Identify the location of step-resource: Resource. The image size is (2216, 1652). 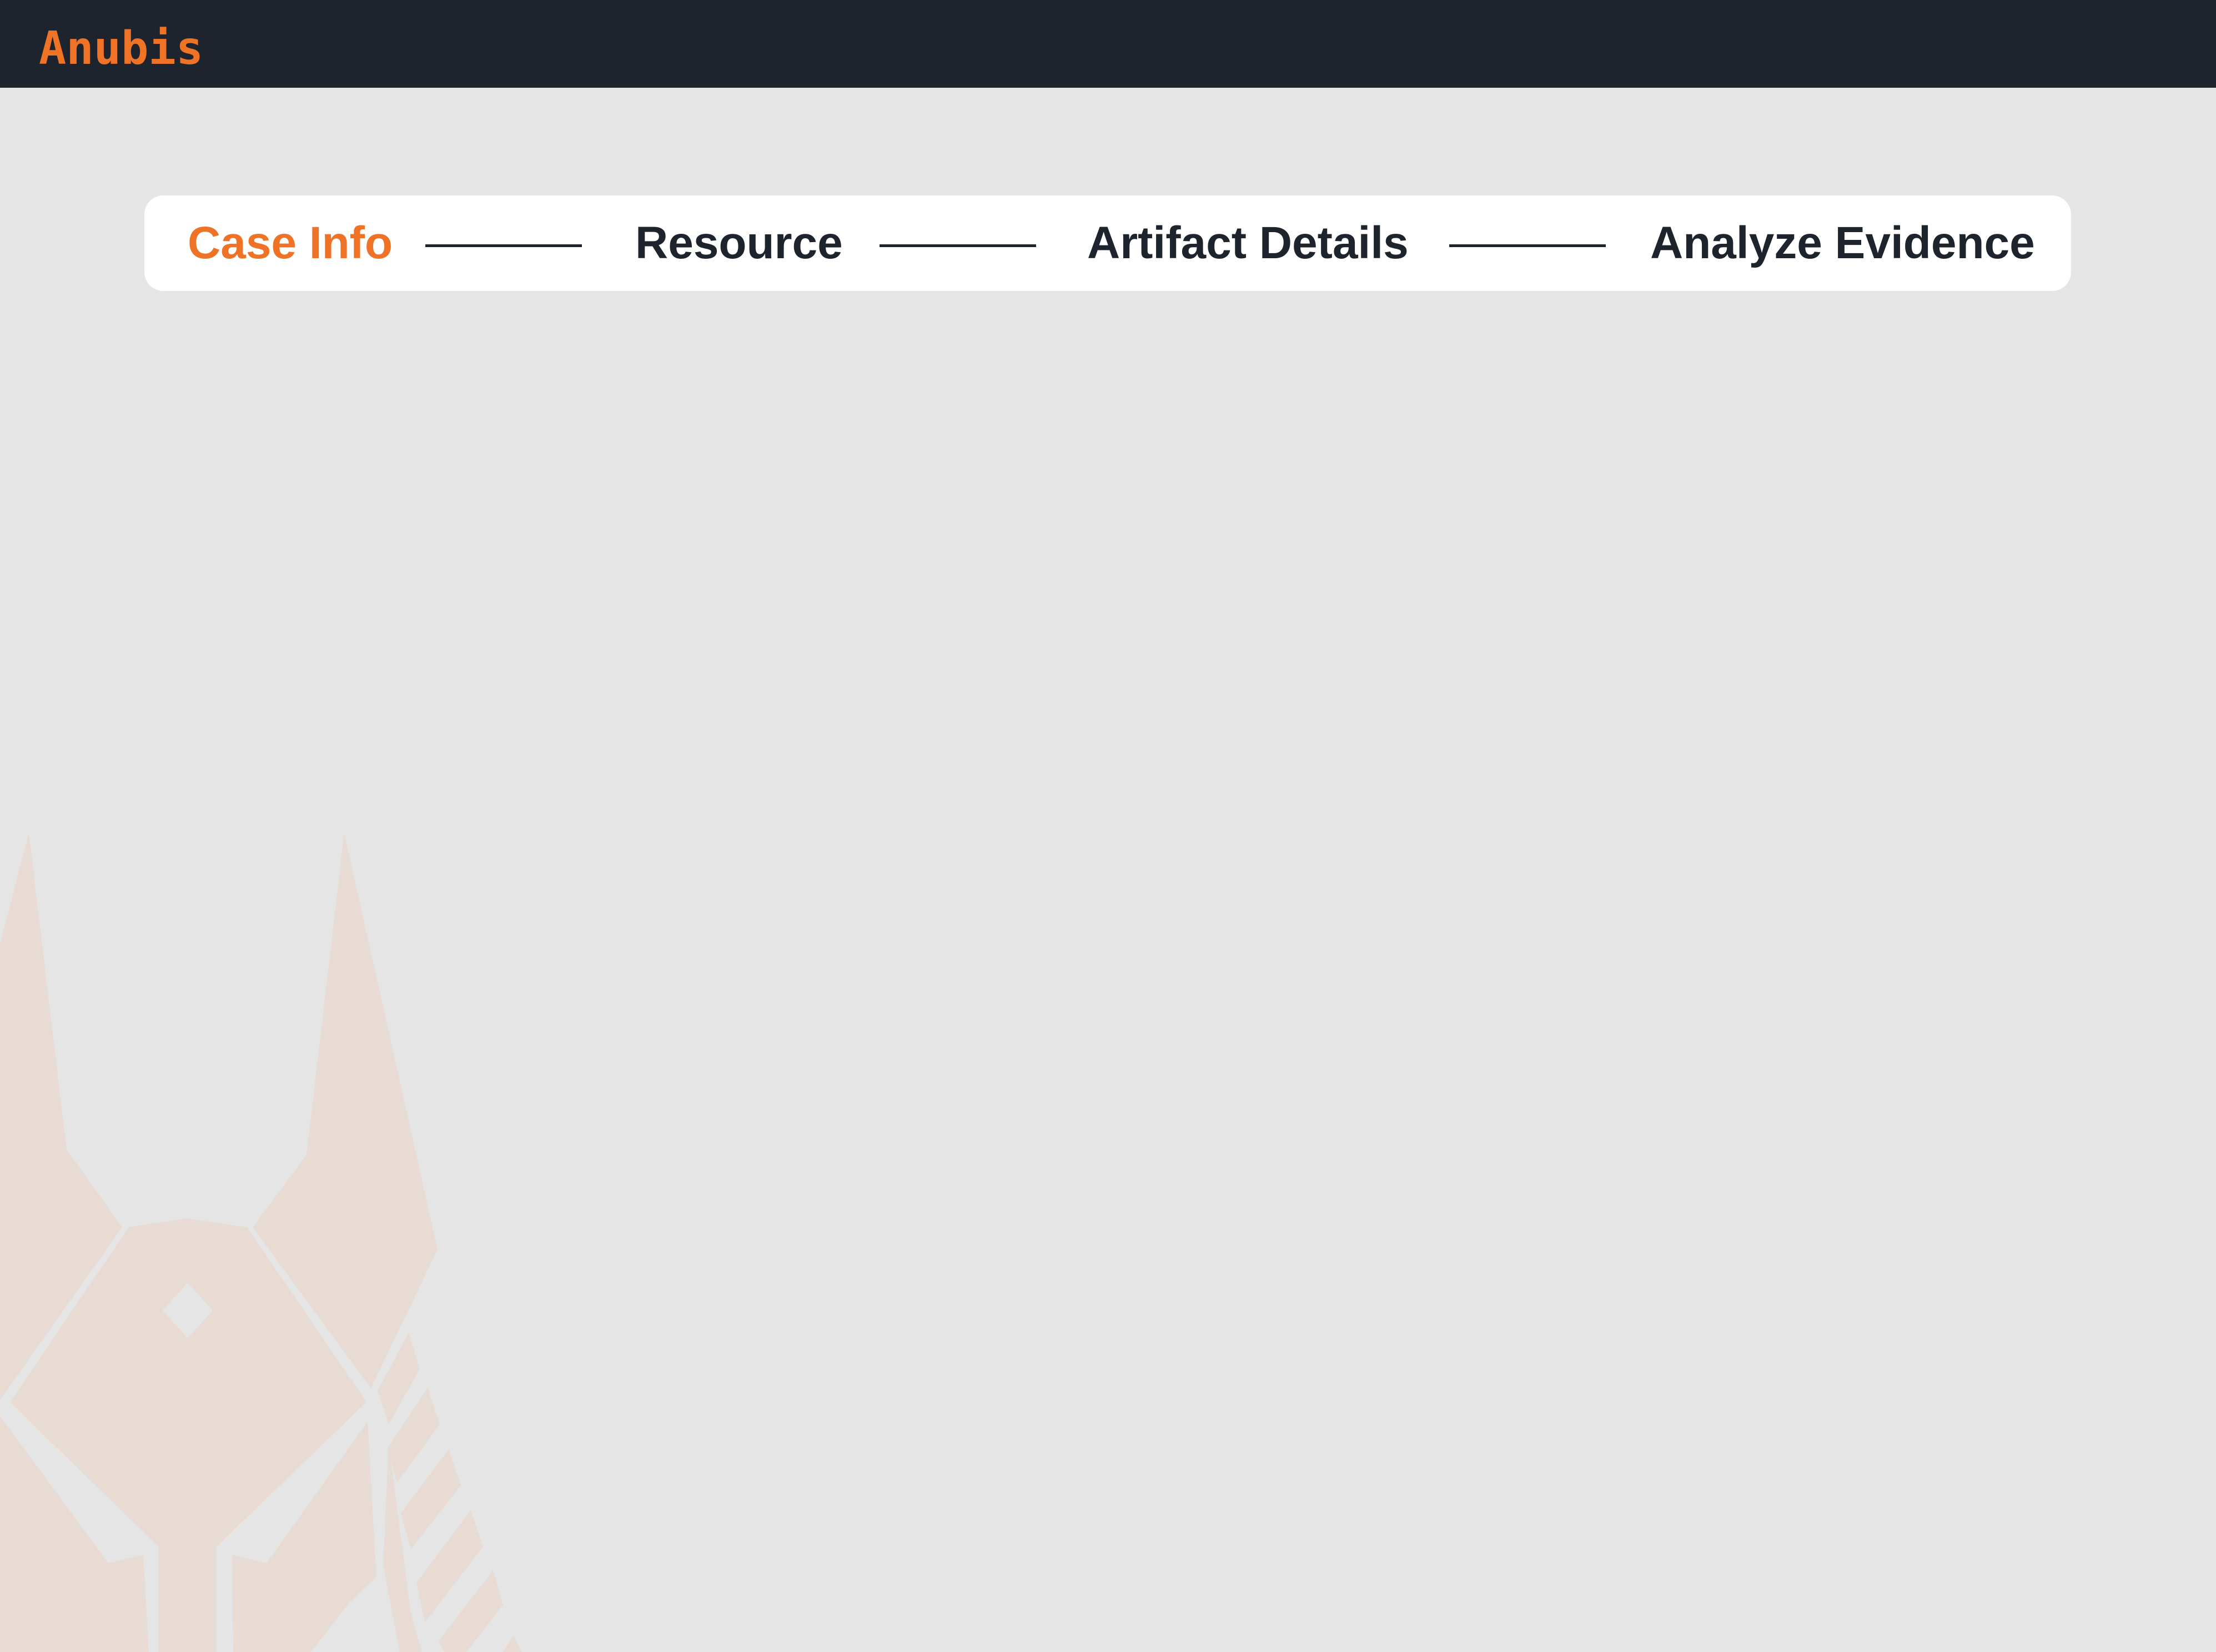
(739, 243).